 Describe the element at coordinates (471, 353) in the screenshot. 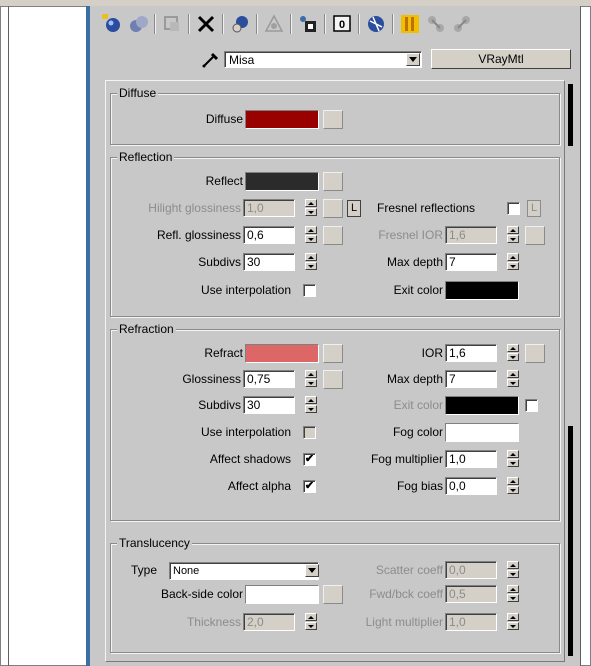

I see `ior-input: 1,6` at that location.